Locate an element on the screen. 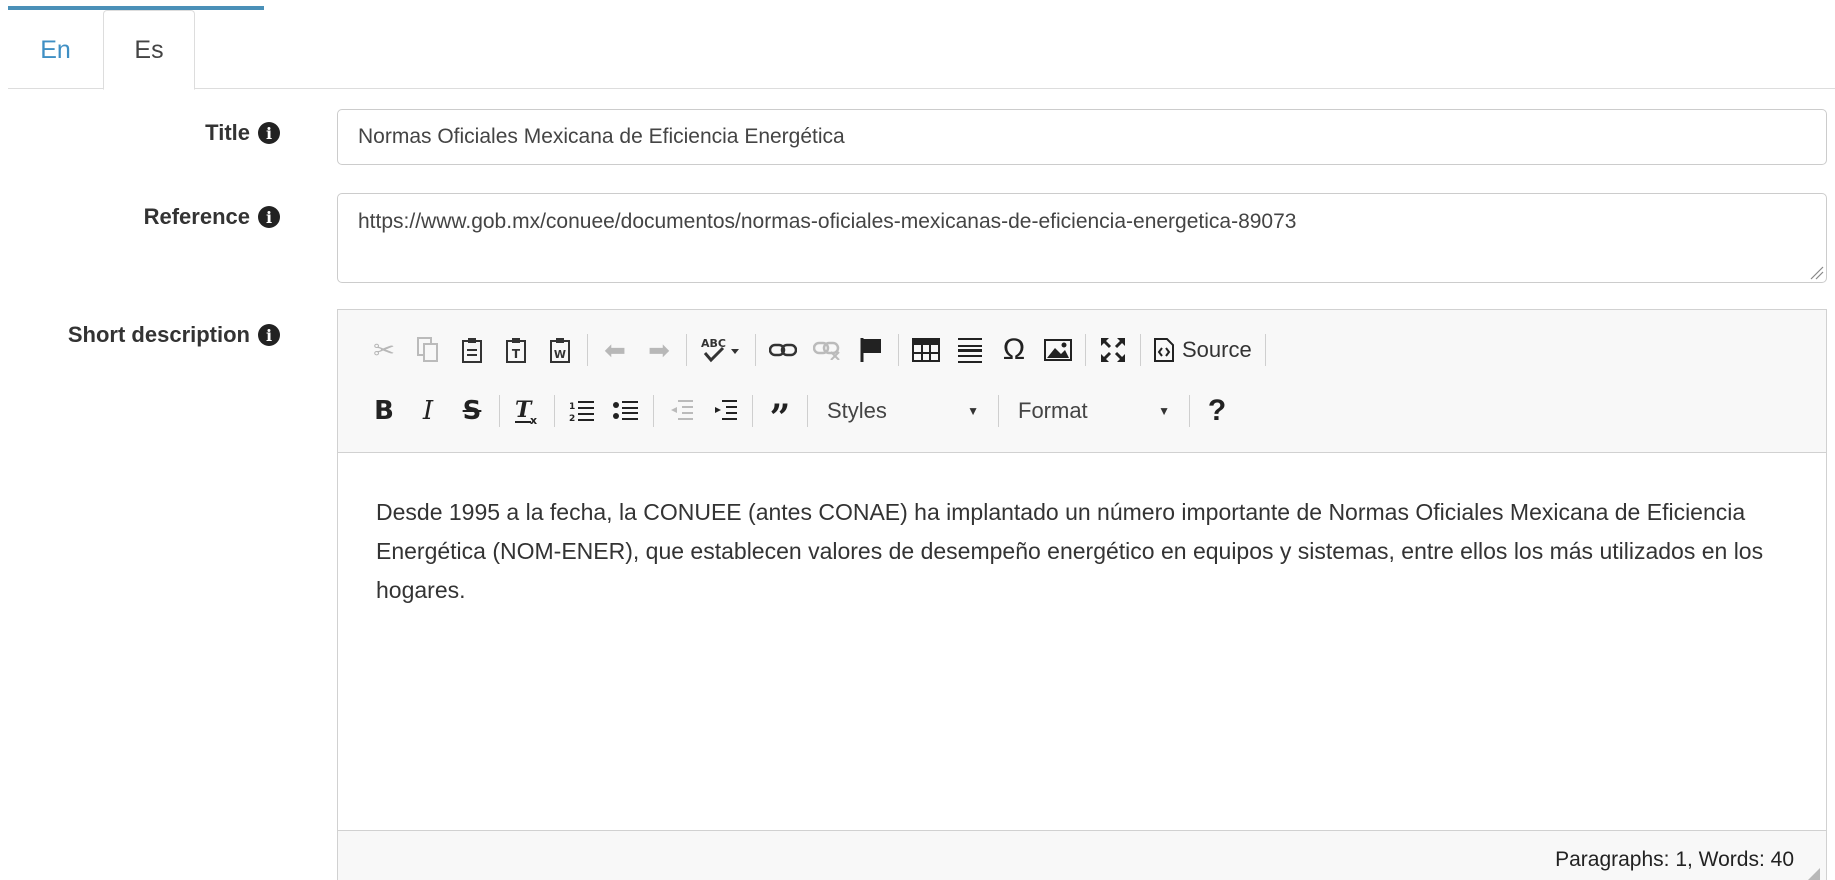 Image resolution: width=1835 pixels, height=880 pixels. unlink-icon is located at coordinates (827, 350).